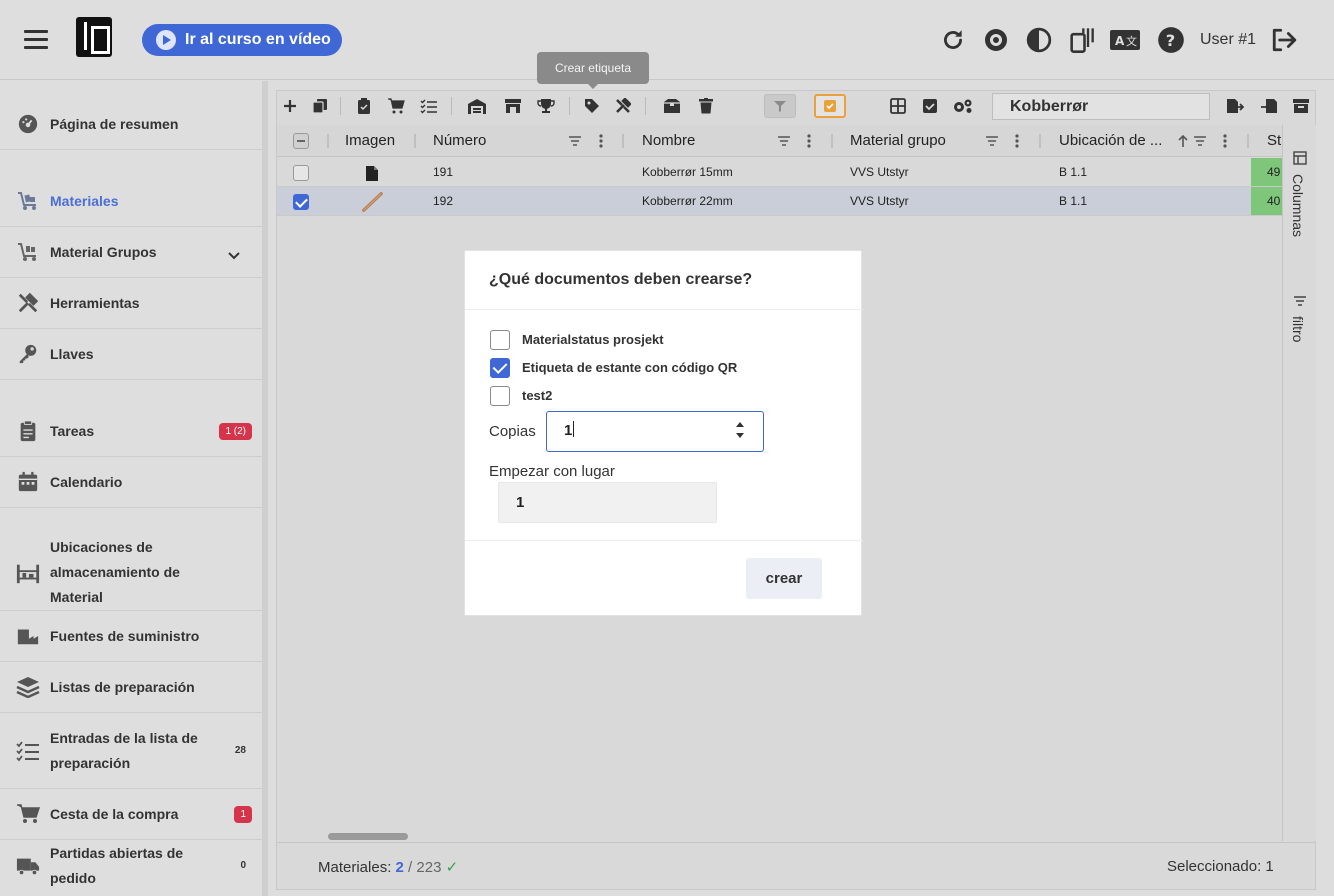 The width and height of the screenshot is (1334, 896). I want to click on sidebar-item-label: Material Grupos, so click(103, 251).